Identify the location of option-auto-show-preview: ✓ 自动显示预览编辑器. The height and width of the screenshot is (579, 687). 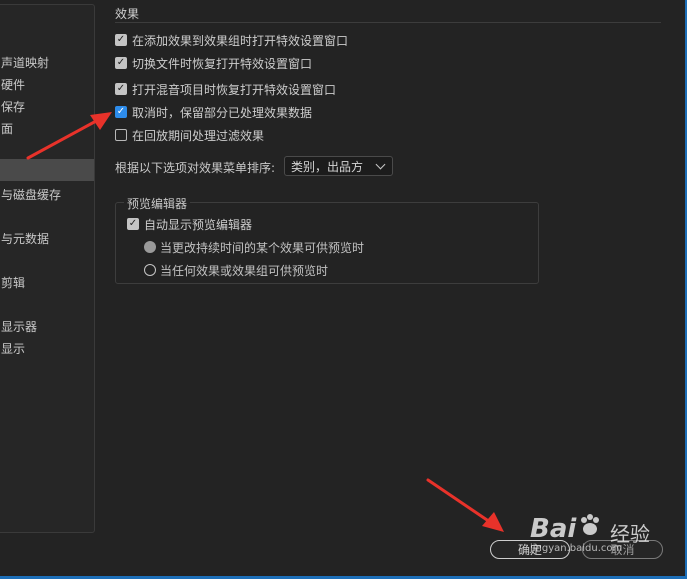
(189, 224).